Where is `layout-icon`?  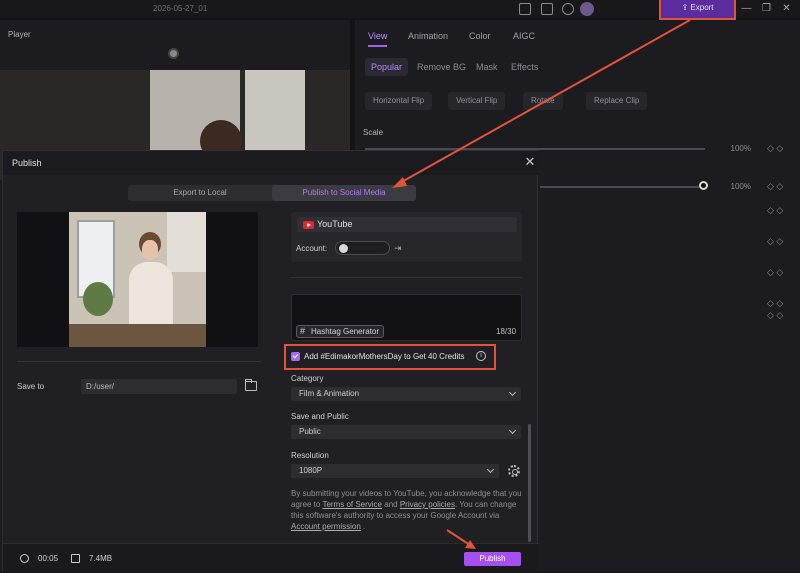 layout-icon is located at coordinates (525, 9).